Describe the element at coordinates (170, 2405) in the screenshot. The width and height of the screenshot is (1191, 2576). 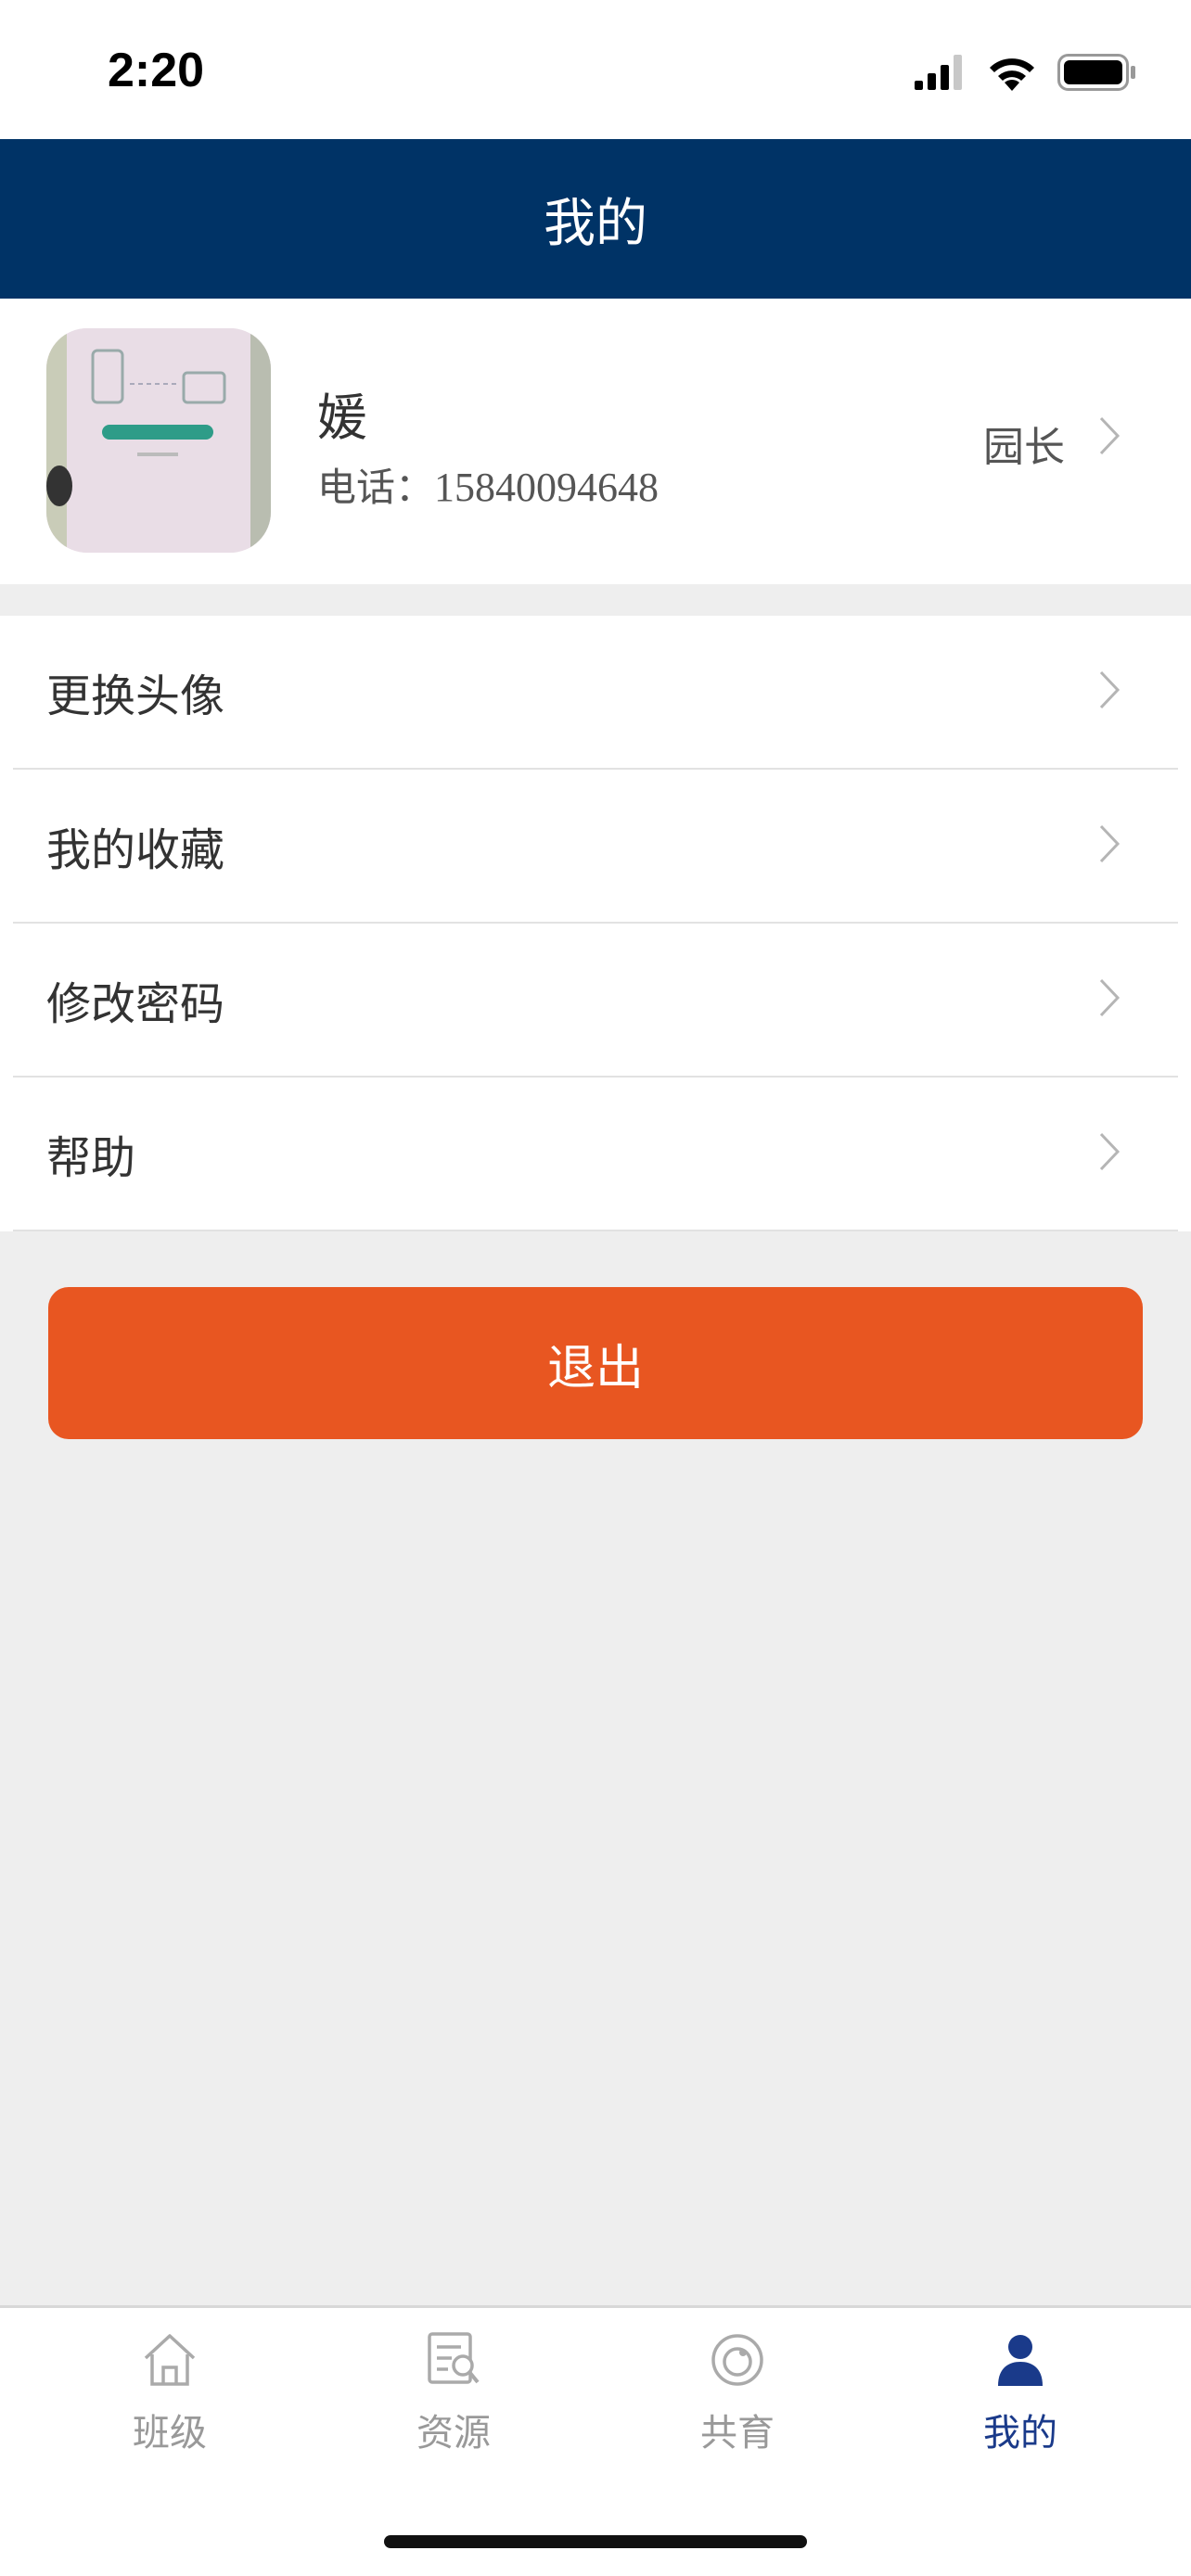
I see `tab-class: 班级` at that location.